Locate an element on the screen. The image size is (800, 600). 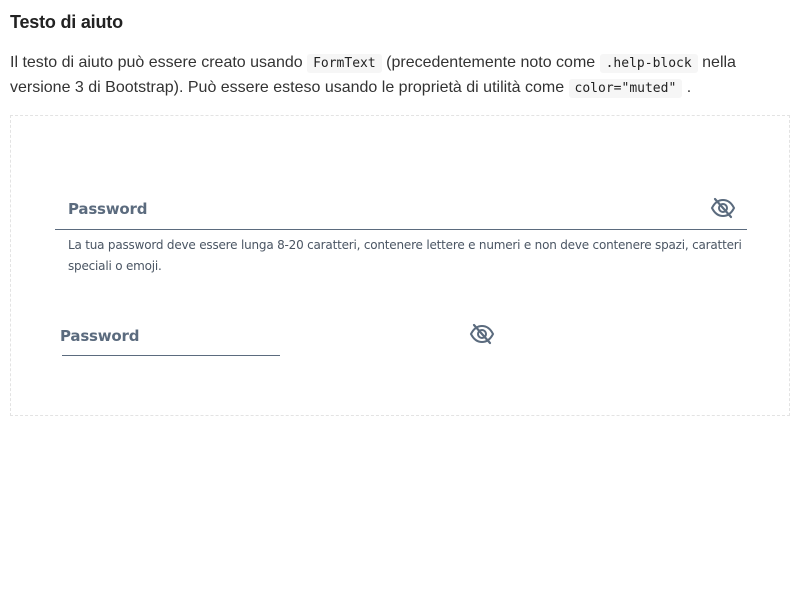
description-text: . is located at coordinates (687, 87).